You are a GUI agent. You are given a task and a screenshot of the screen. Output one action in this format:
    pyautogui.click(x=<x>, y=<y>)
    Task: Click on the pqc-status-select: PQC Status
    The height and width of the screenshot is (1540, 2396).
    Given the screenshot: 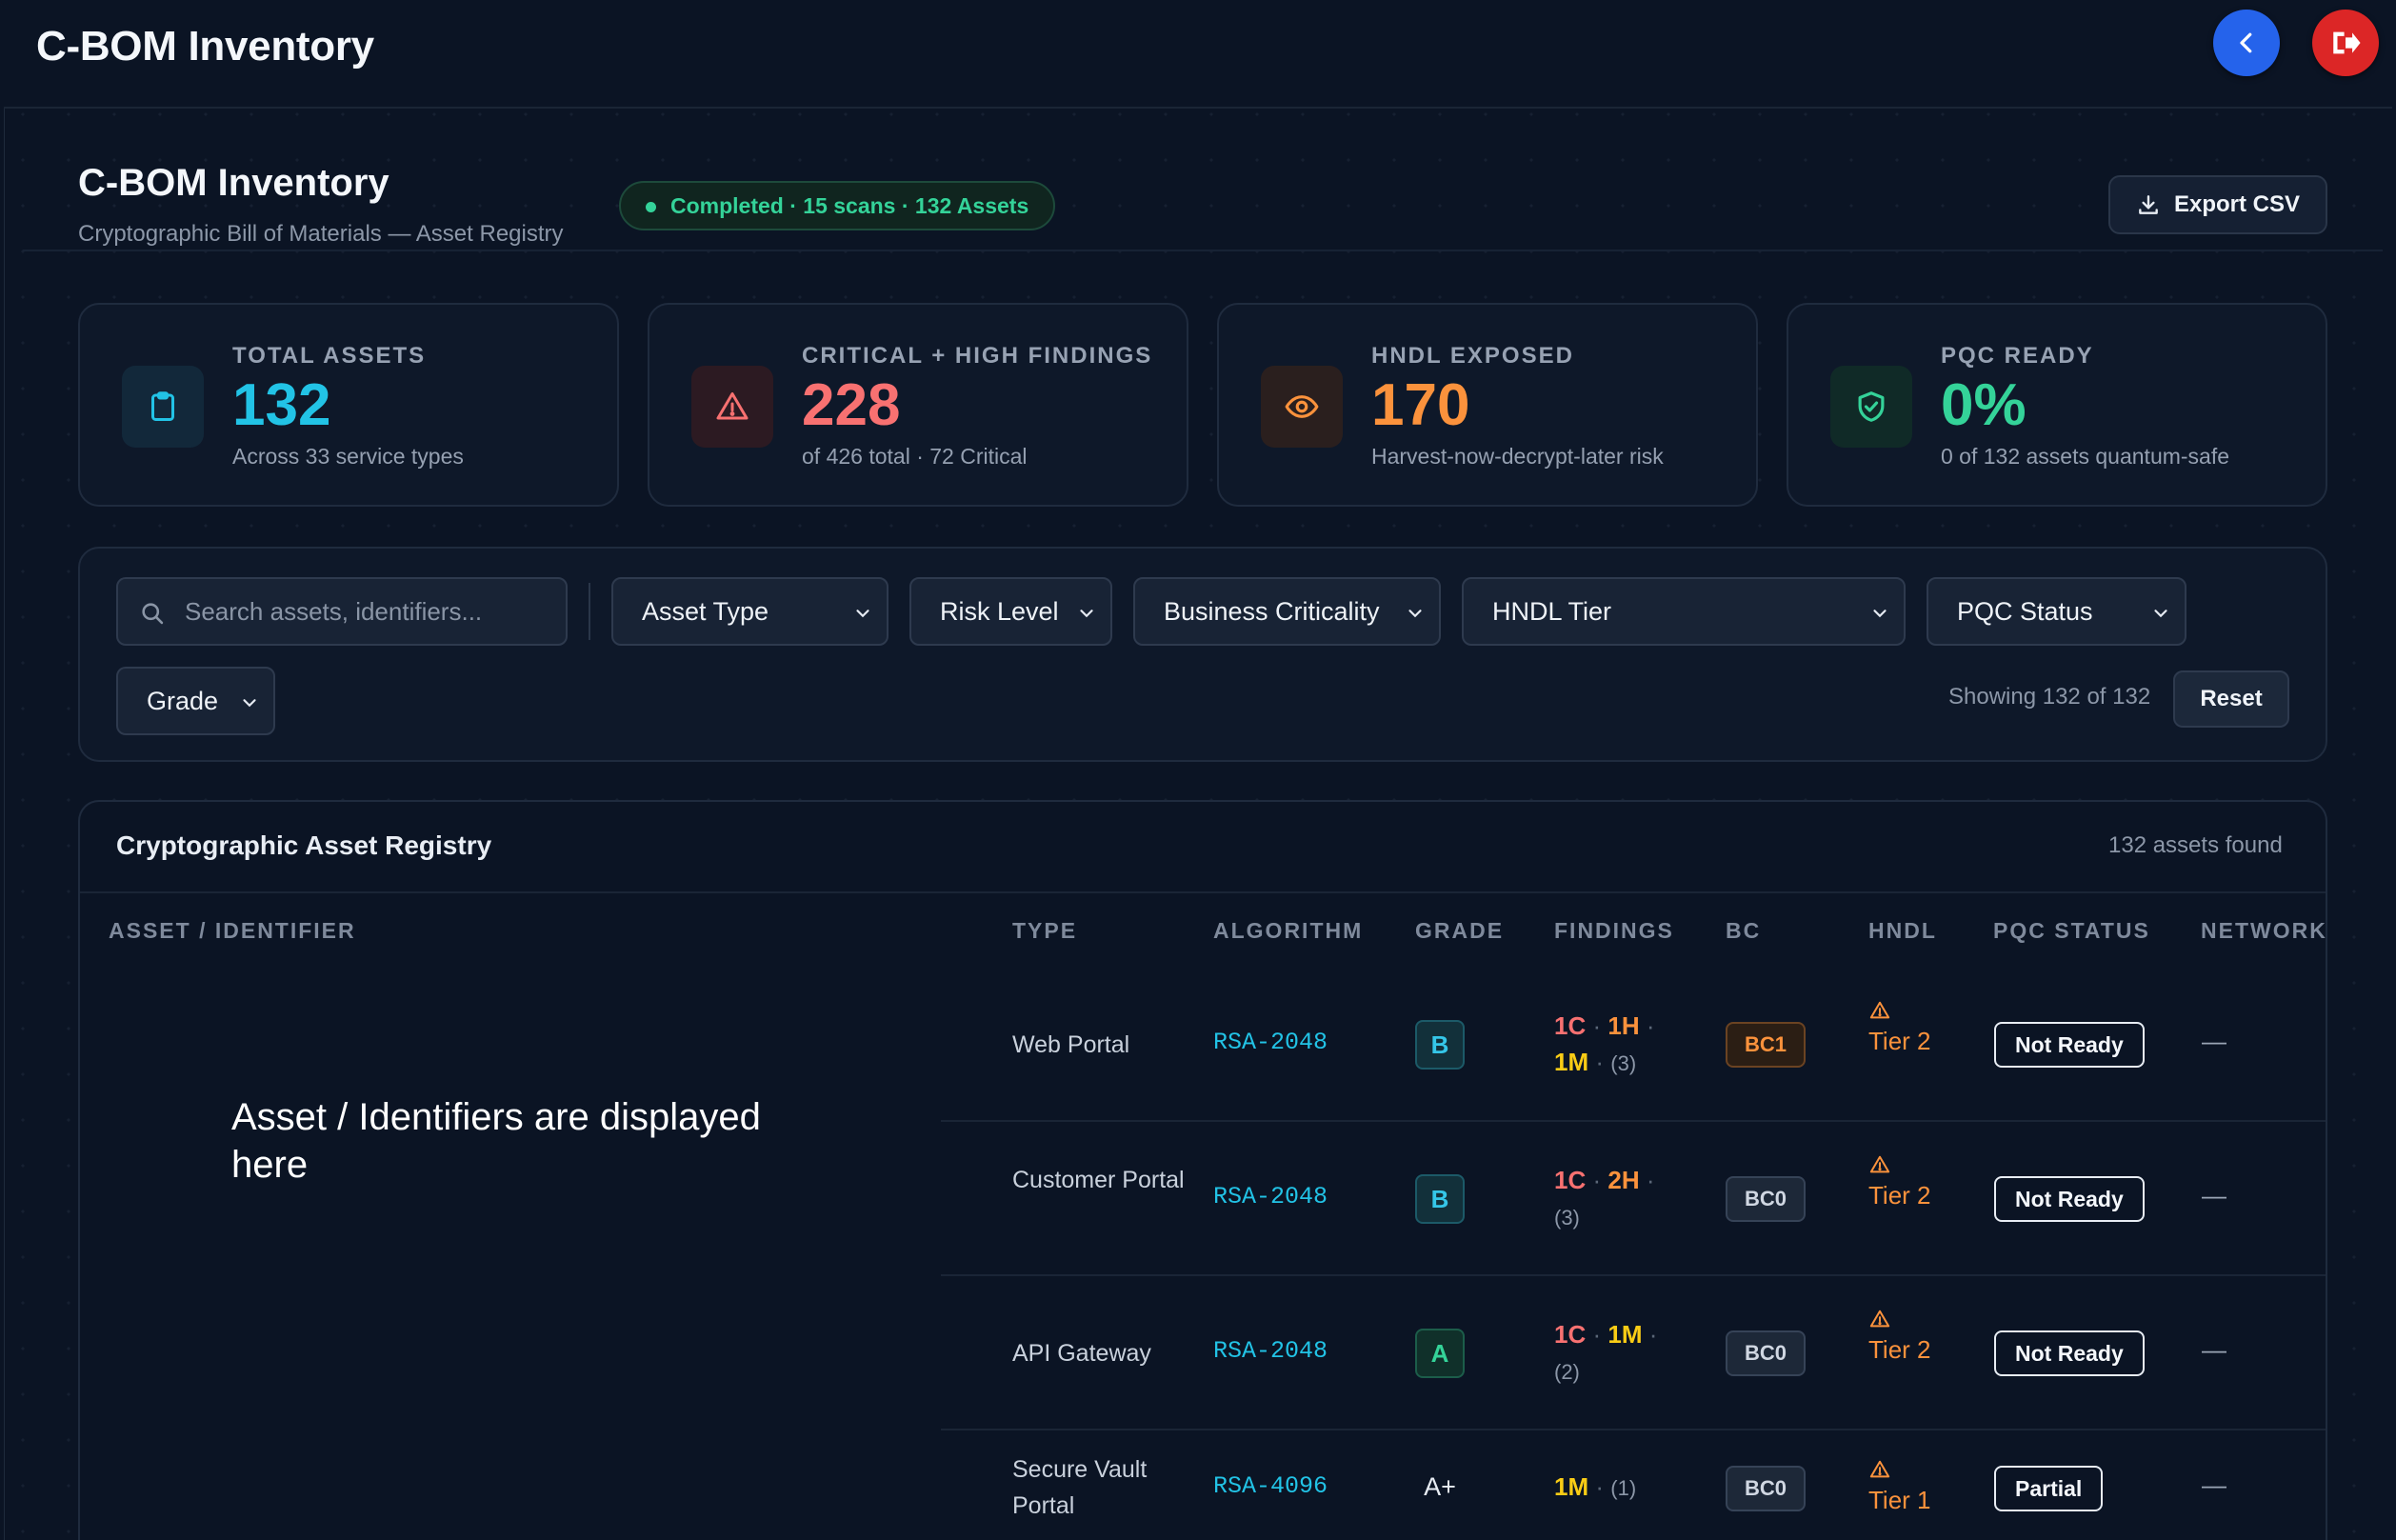 What is the action you would take?
    pyautogui.click(x=2056, y=611)
    